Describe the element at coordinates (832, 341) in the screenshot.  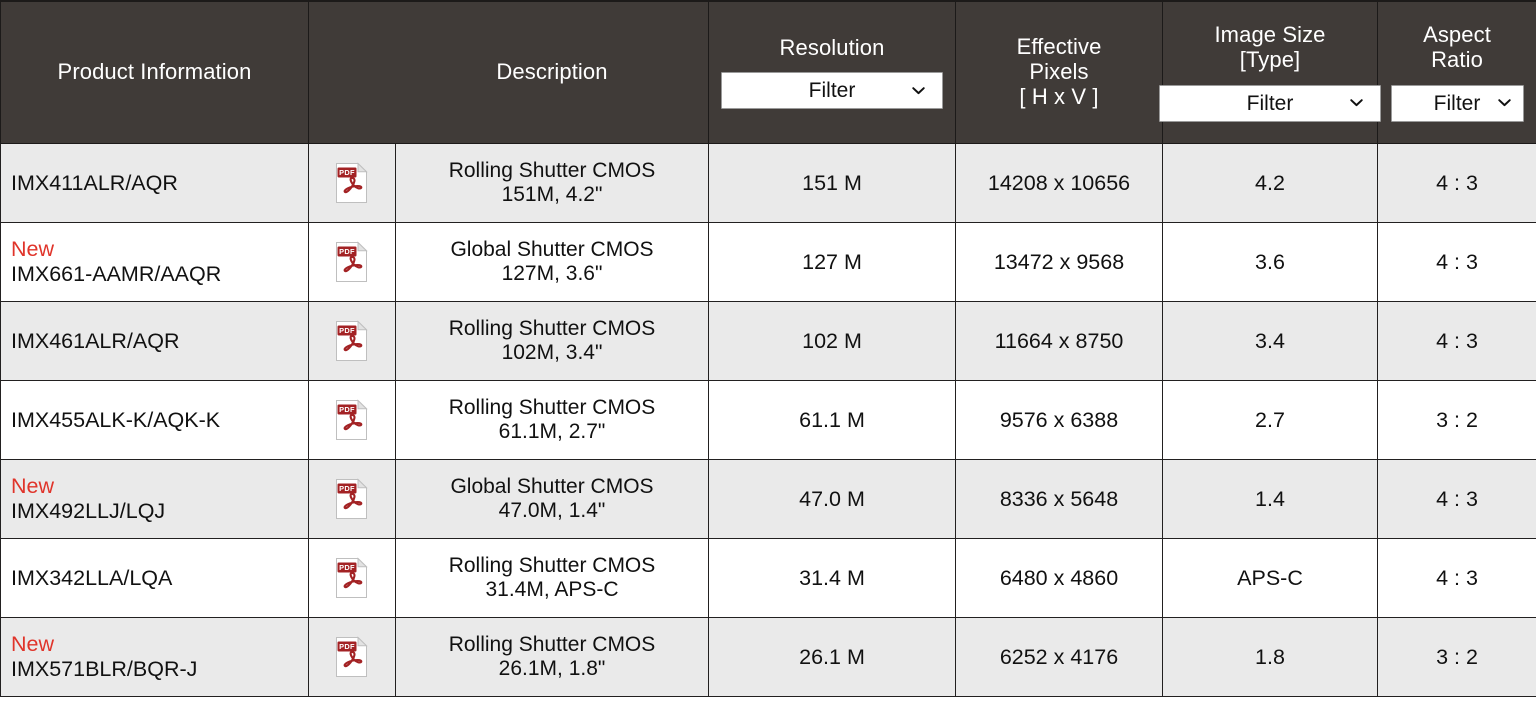
I see `cell-resolution: 102 M` at that location.